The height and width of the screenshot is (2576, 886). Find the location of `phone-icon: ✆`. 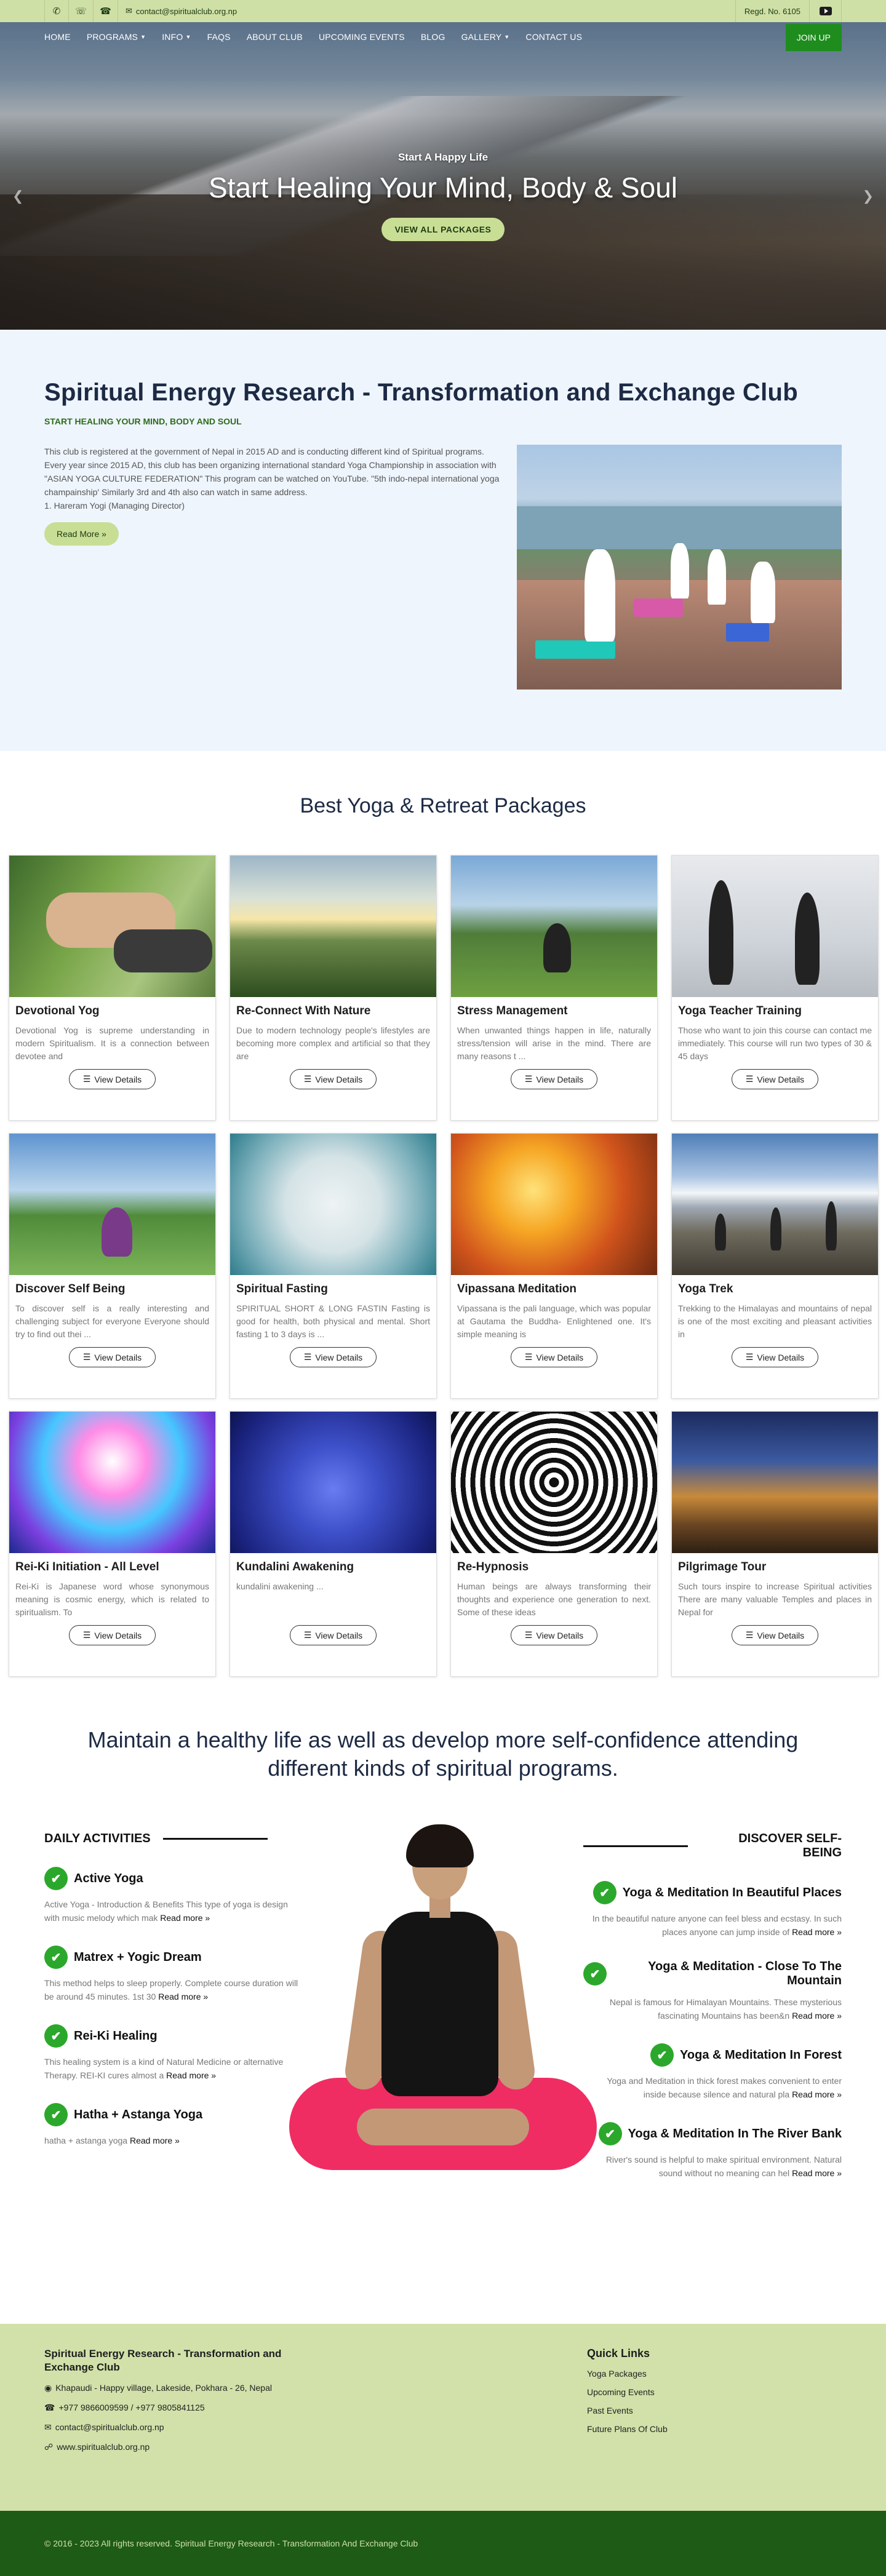

phone-icon: ✆ is located at coordinates (57, 11).